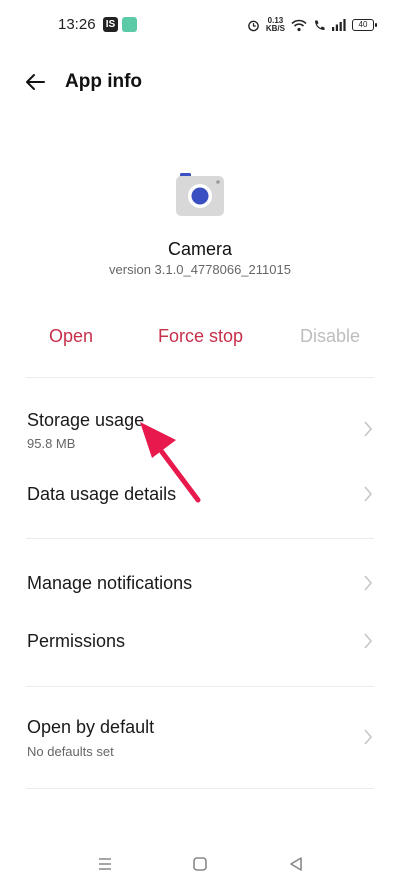 Image resolution: width=400 pixels, height=889 pixels. Describe the element at coordinates (51, 443) in the screenshot. I see `row-subtitle: 95.8 MB` at that location.